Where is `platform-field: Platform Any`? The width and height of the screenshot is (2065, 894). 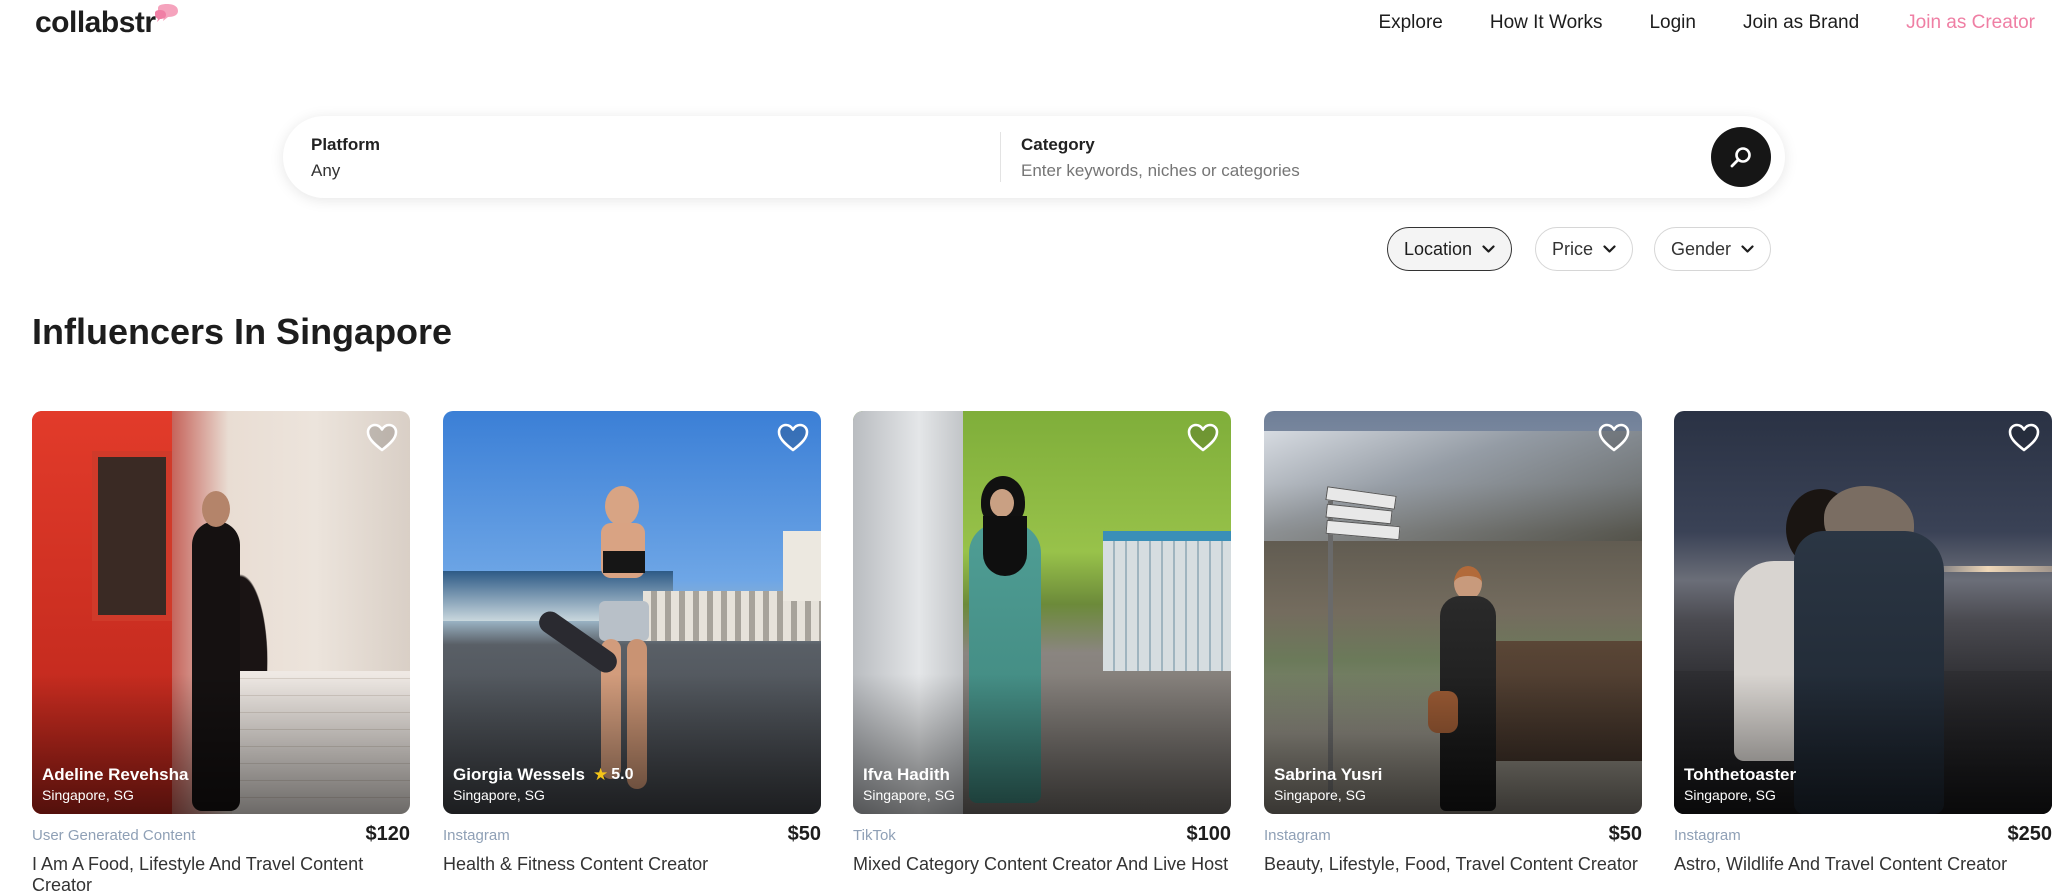 platform-field: Platform Any is located at coordinates (641, 158).